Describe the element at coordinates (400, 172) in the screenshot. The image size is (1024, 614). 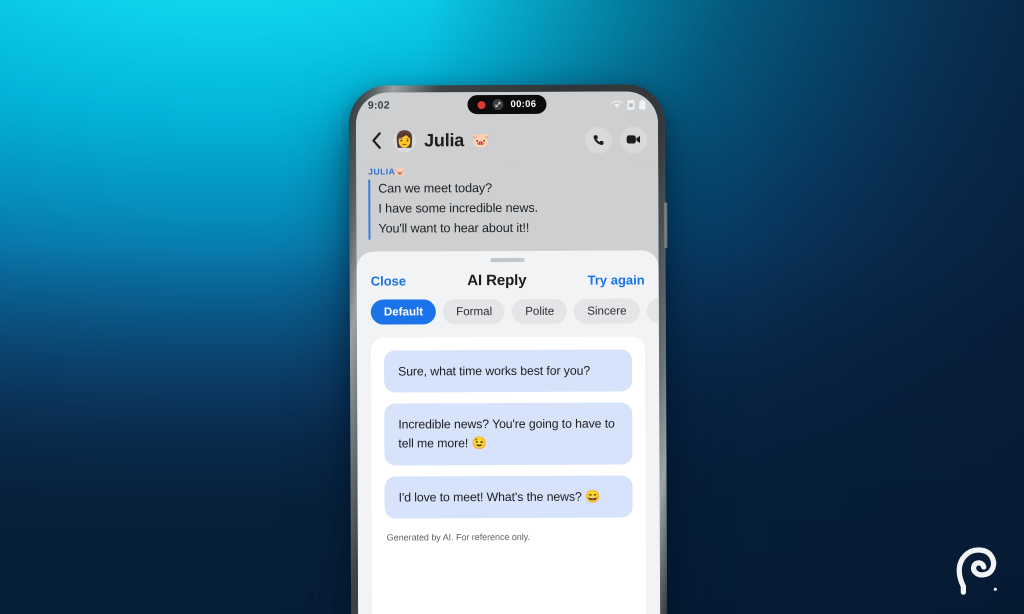
I see `quote-sender-emoji: 🐷` at that location.